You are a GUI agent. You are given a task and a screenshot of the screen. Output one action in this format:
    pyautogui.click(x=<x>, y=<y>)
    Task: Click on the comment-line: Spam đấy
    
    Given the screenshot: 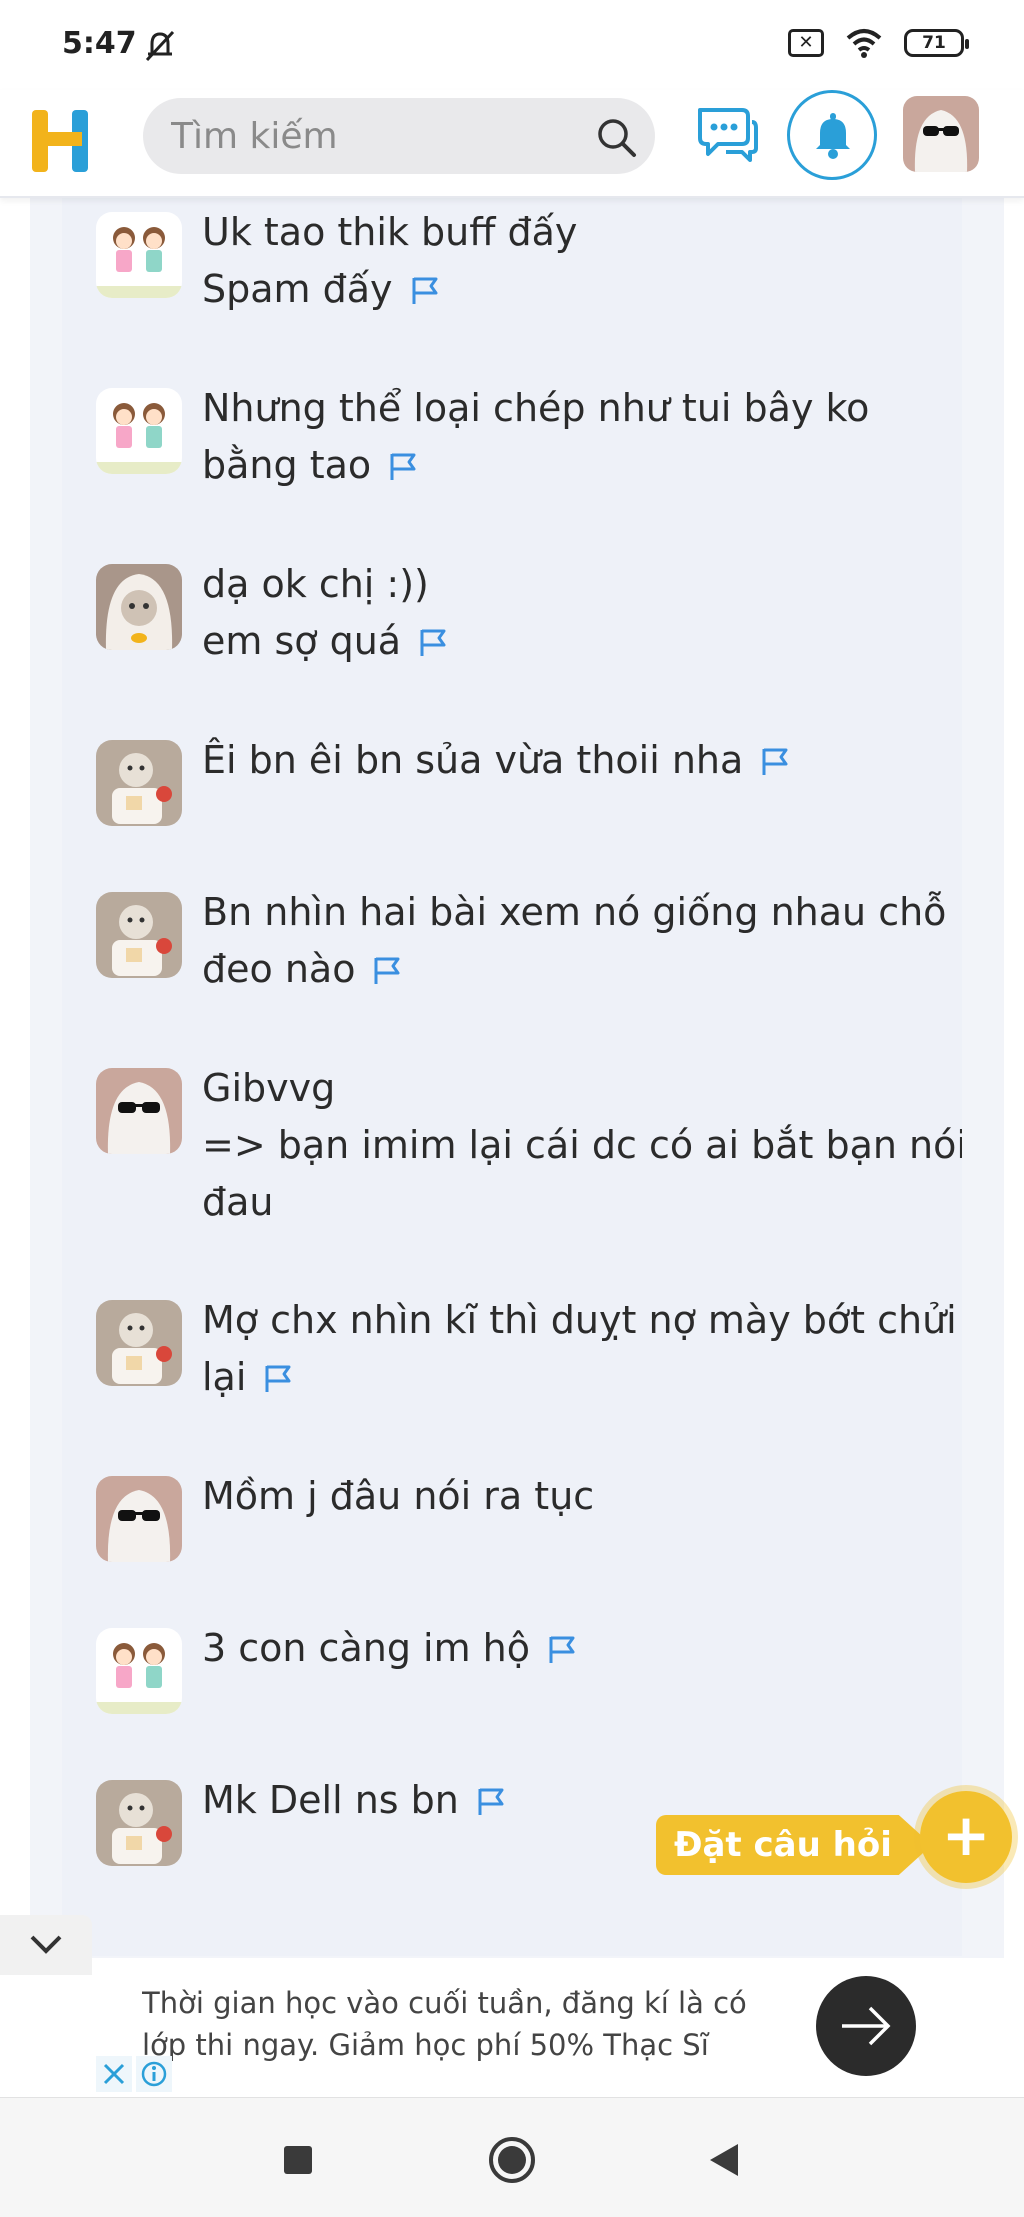 What is the action you would take?
    pyautogui.click(x=577, y=289)
    